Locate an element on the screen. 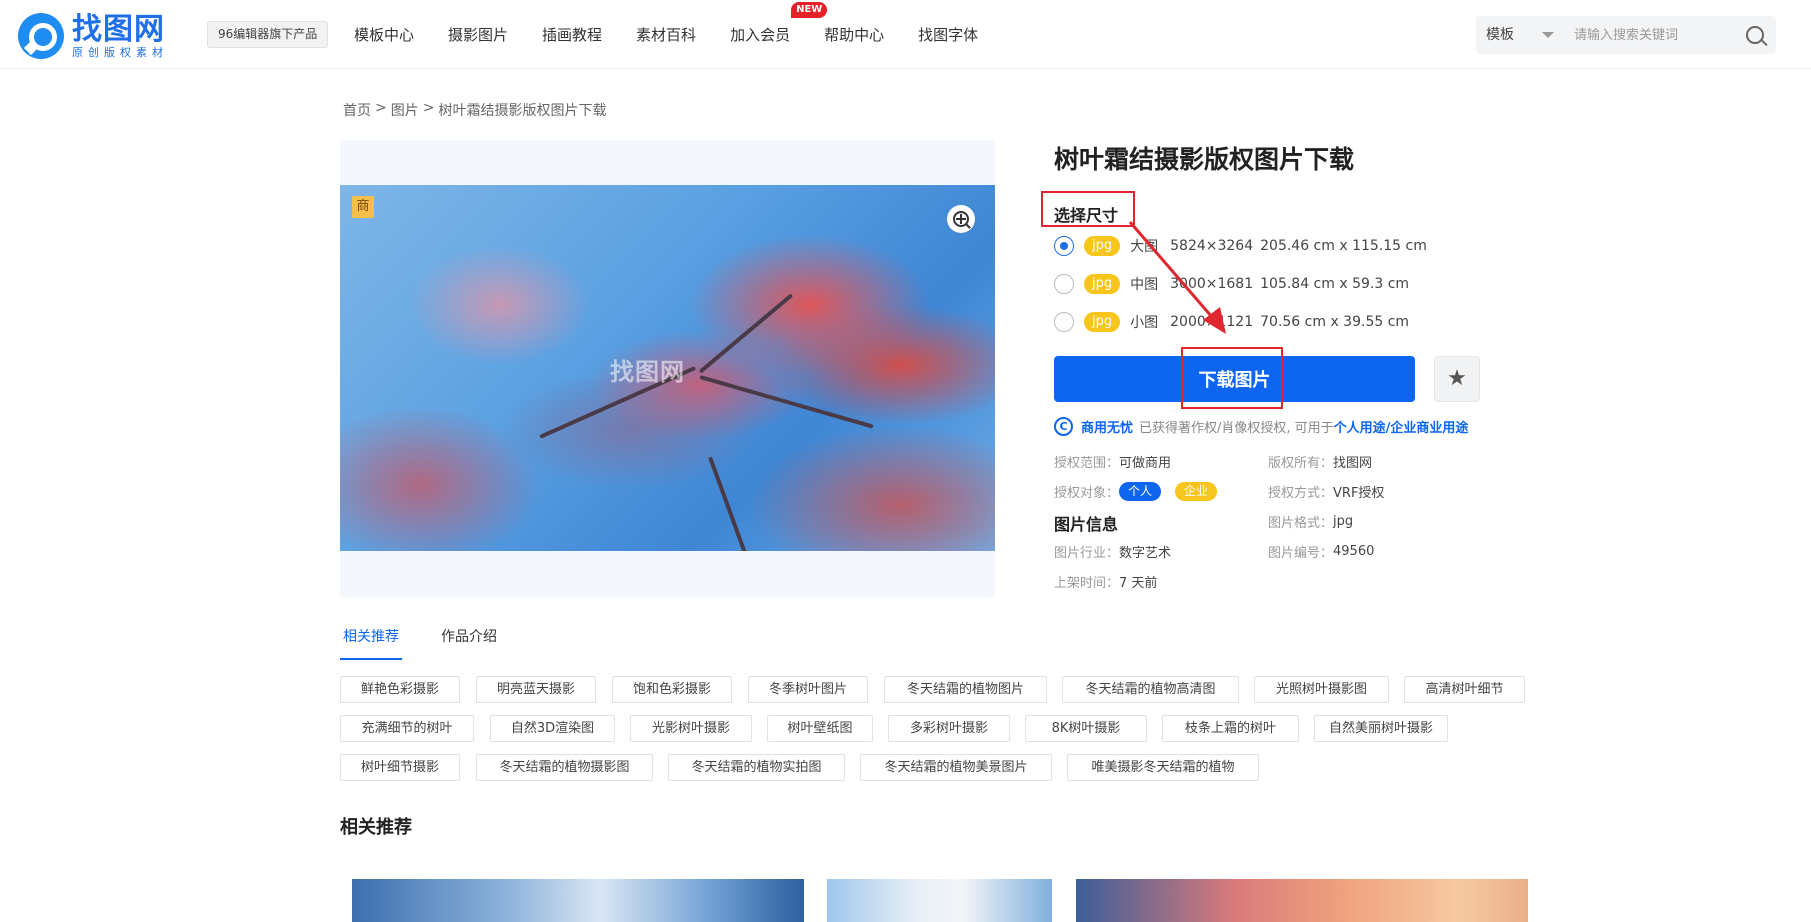 The width and height of the screenshot is (1811, 922). search-bar: 模板 is located at coordinates (1626, 35).